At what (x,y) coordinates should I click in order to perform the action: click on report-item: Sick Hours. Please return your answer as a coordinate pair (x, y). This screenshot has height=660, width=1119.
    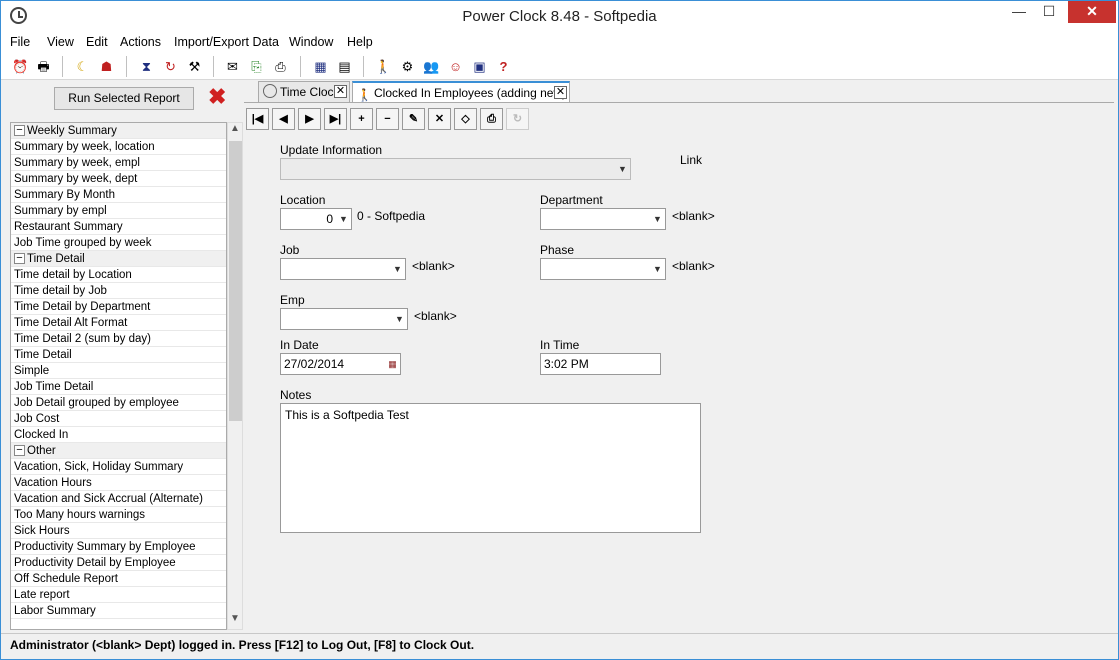
    Looking at the image, I should click on (118, 531).